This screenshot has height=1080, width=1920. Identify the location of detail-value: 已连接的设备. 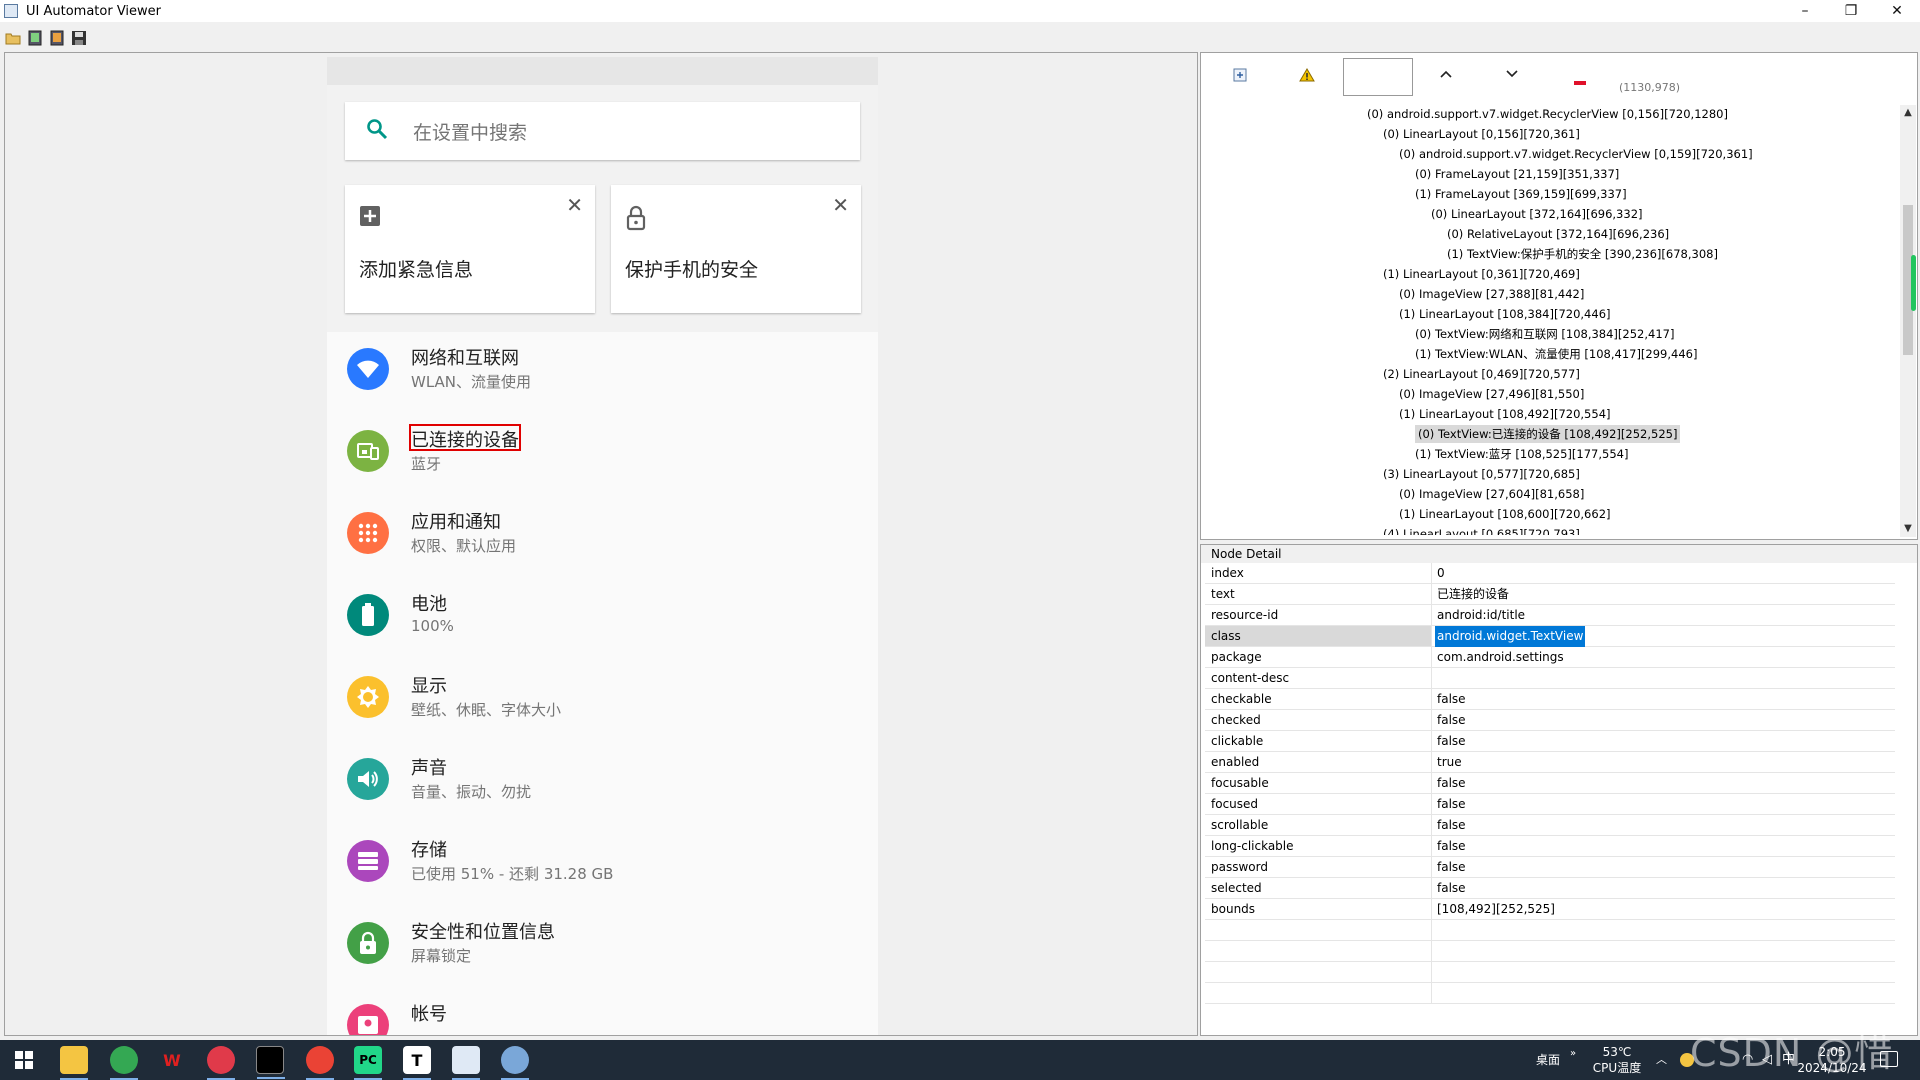
(1473, 594).